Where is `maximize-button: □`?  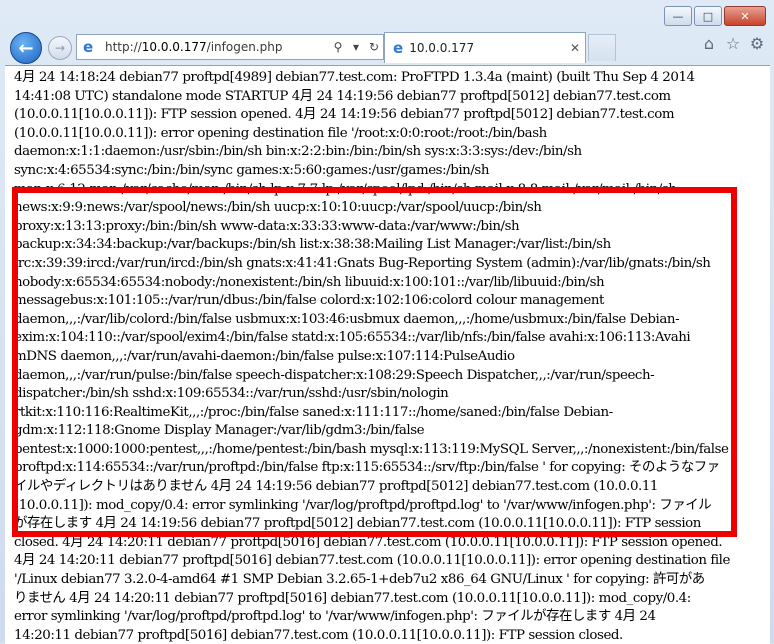 maximize-button: □ is located at coordinates (708, 16).